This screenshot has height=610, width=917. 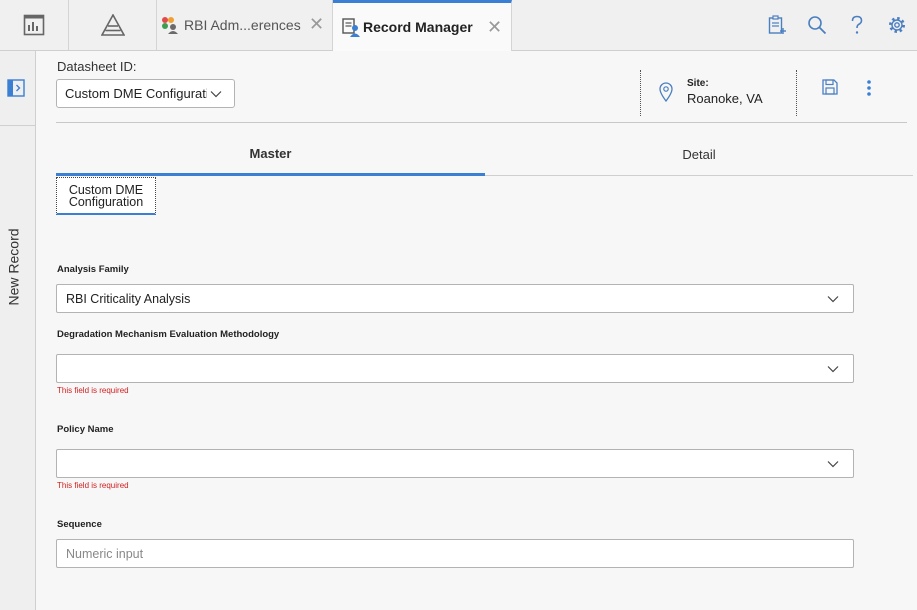 I want to click on rbi-app-icon, so click(x=170, y=25).